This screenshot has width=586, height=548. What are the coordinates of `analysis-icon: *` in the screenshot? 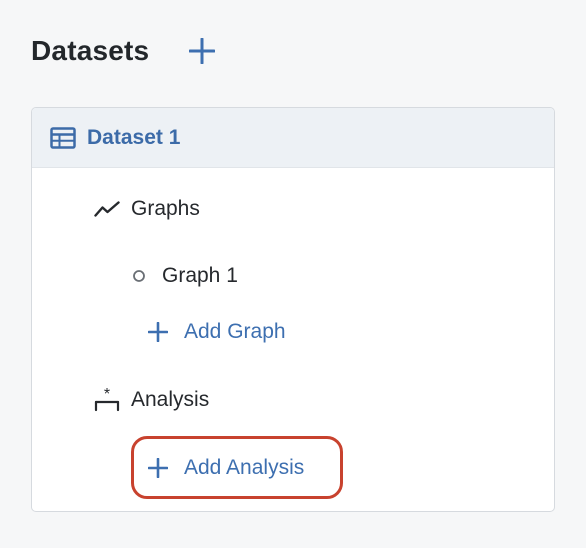 It's located at (107, 400).